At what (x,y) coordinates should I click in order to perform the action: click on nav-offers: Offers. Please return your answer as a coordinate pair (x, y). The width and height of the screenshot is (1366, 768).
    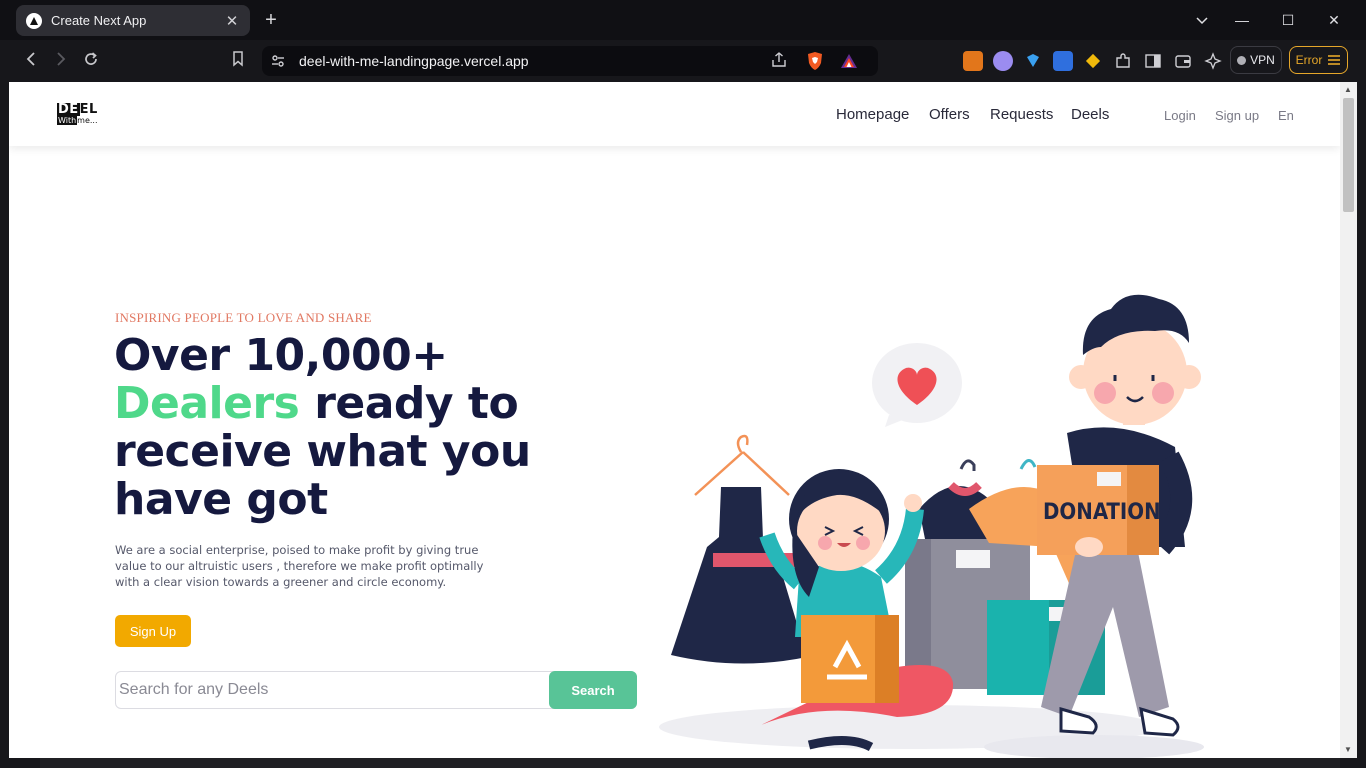
    Looking at the image, I should click on (949, 114).